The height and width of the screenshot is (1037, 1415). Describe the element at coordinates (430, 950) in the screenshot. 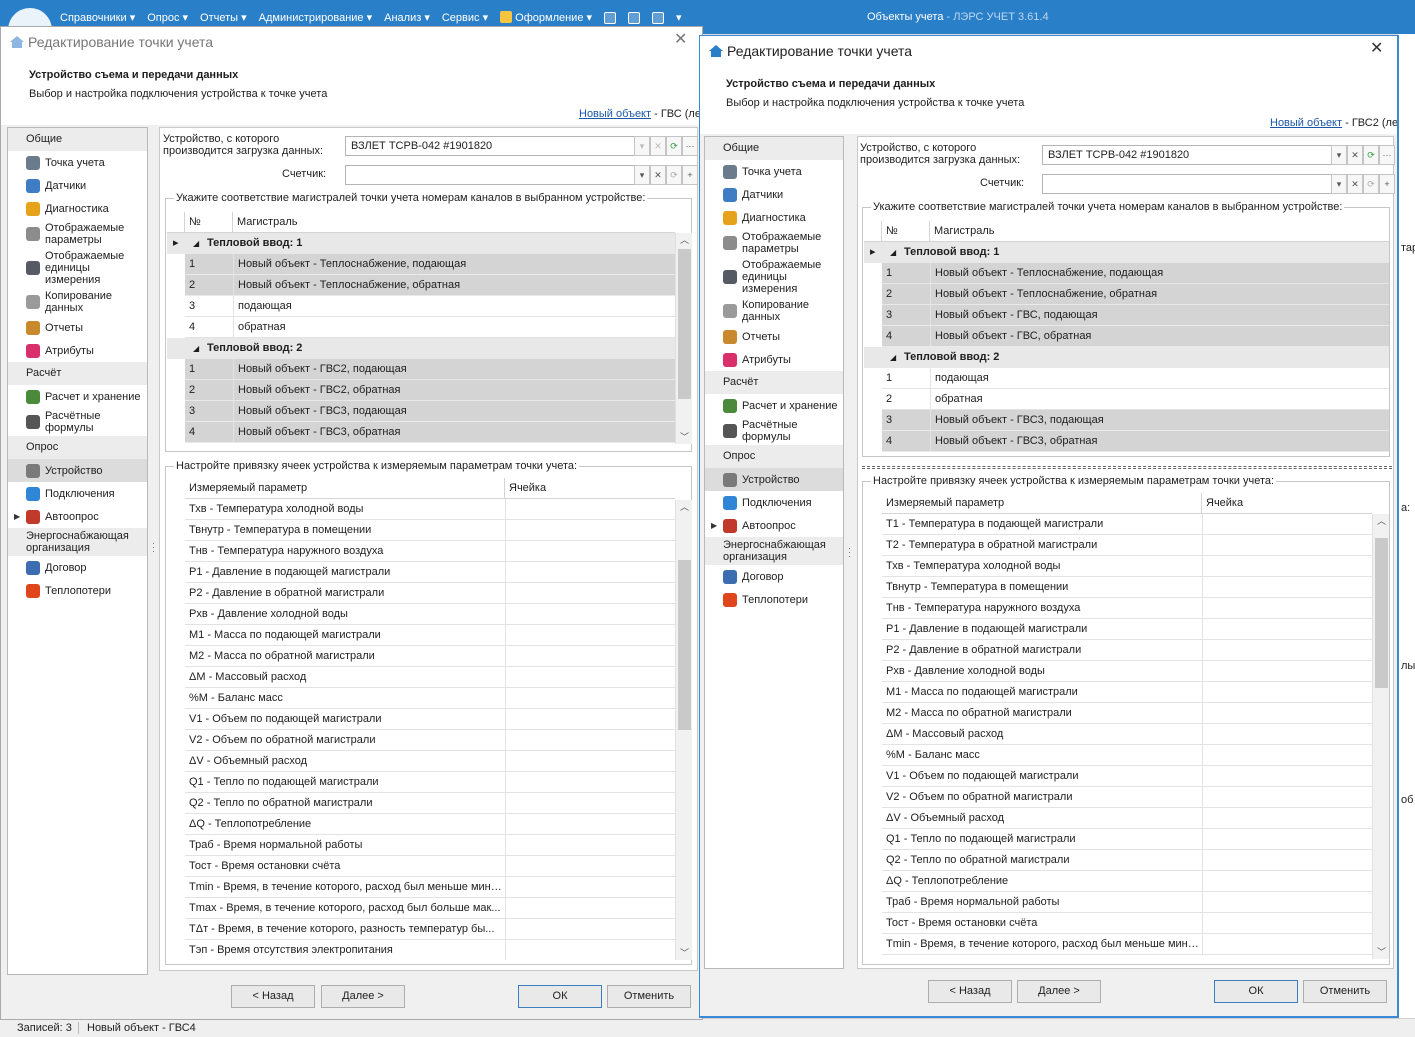

I see `parameter-row: Тэп - Время отсутствия электропитания` at that location.